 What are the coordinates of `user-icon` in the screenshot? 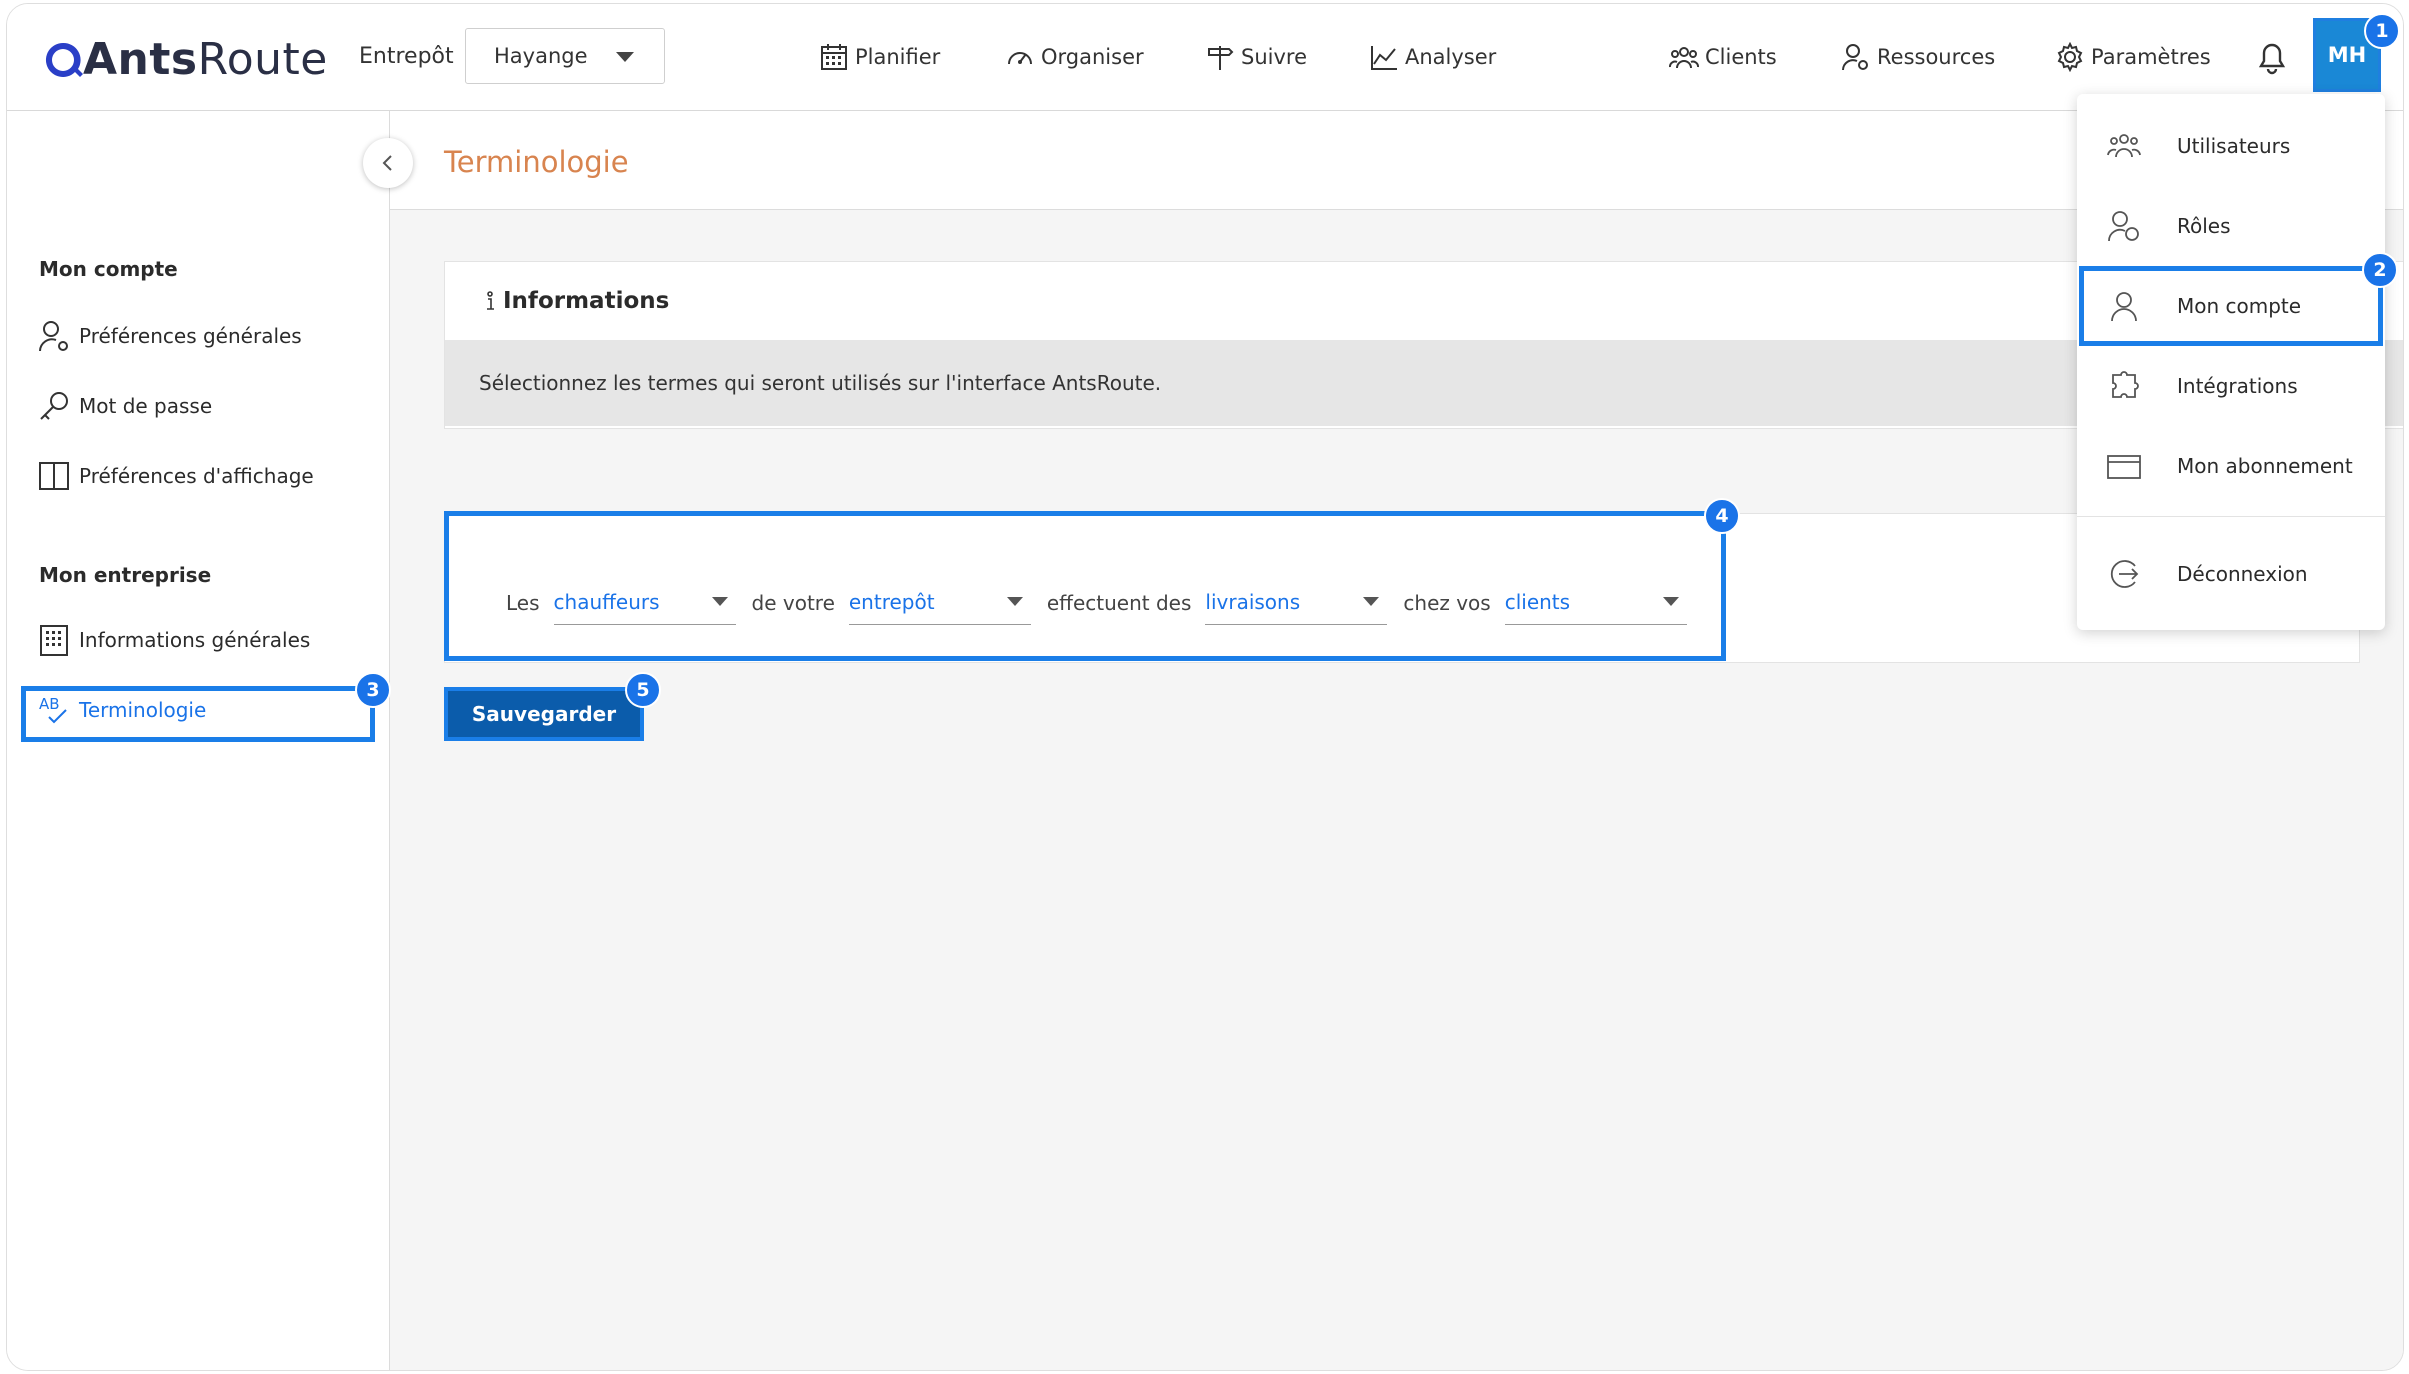 It's located at (2124, 307).